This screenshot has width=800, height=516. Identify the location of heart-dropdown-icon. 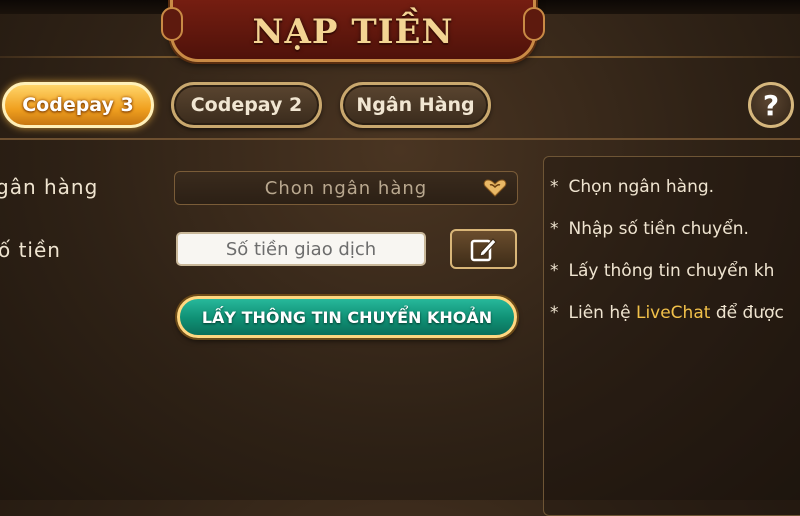
(495, 188).